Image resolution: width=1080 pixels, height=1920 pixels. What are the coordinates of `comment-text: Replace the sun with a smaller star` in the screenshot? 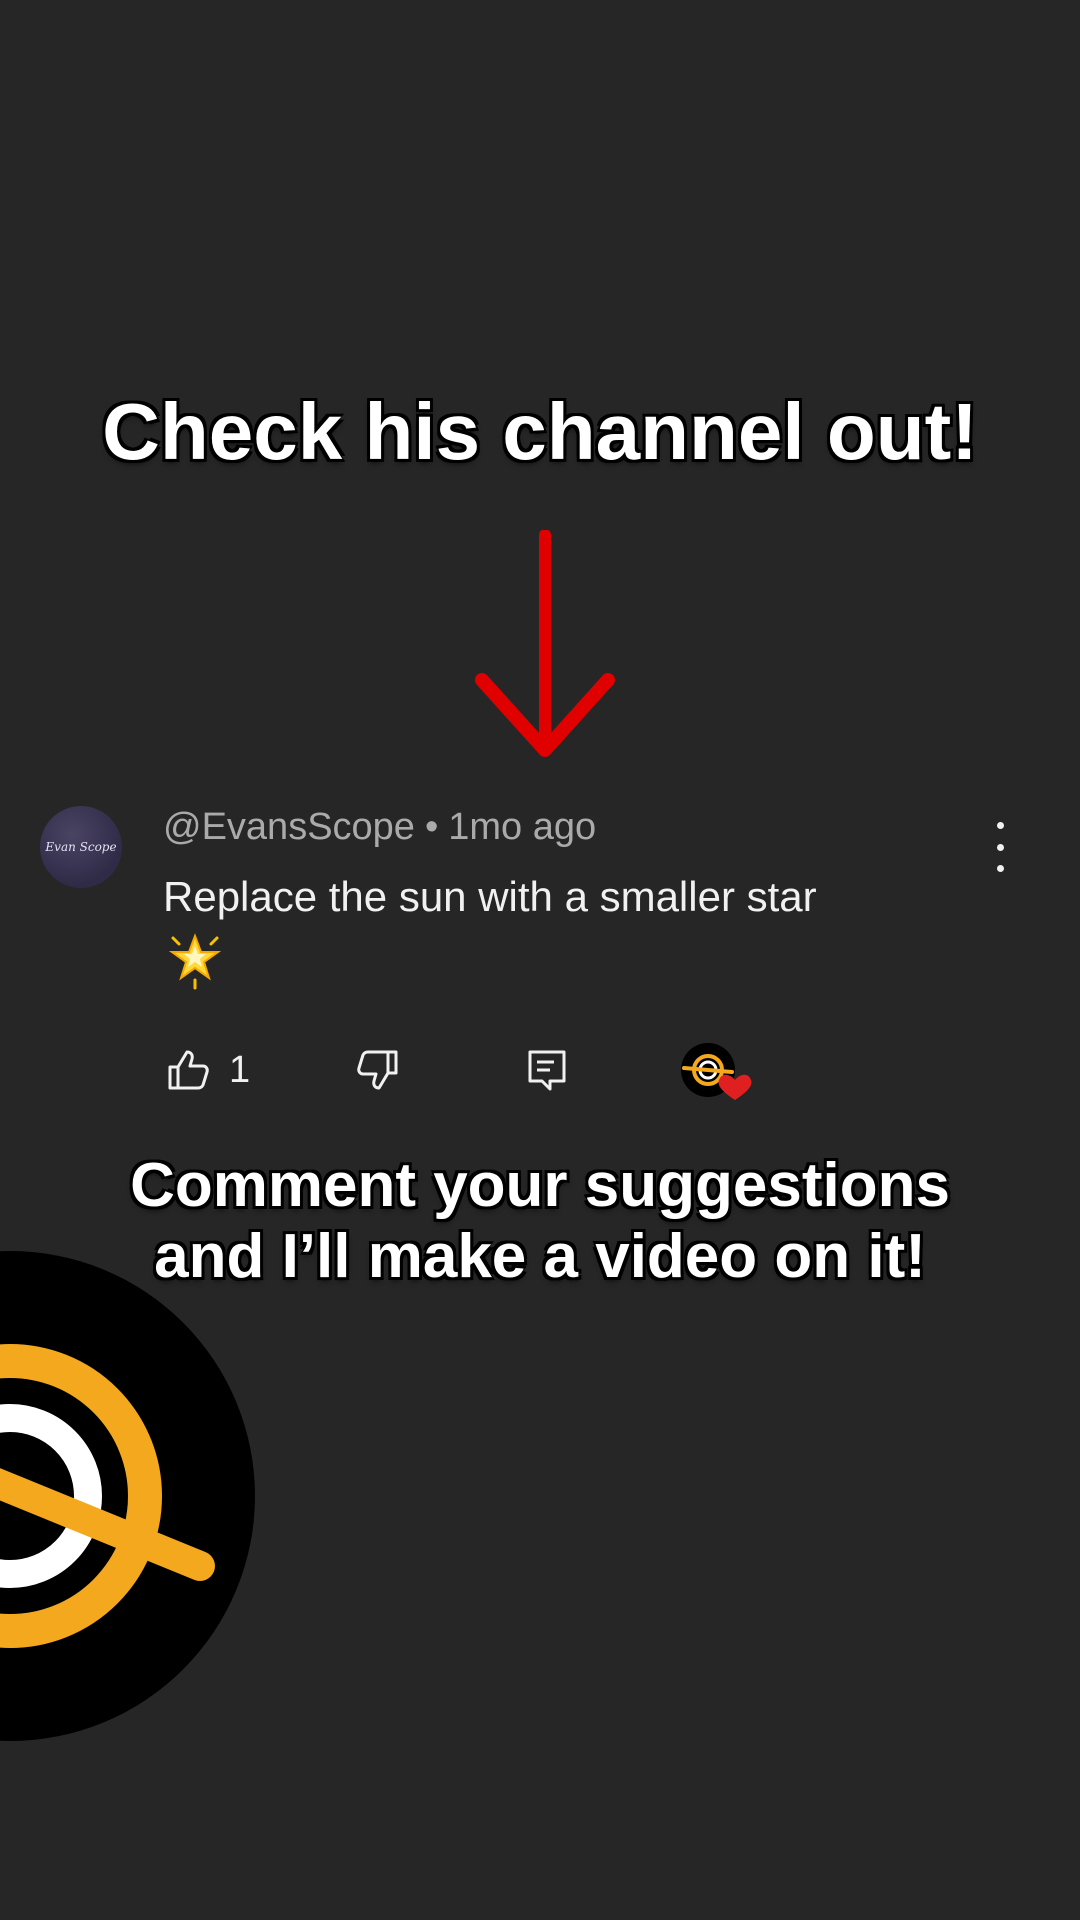 It's located at (490, 896).